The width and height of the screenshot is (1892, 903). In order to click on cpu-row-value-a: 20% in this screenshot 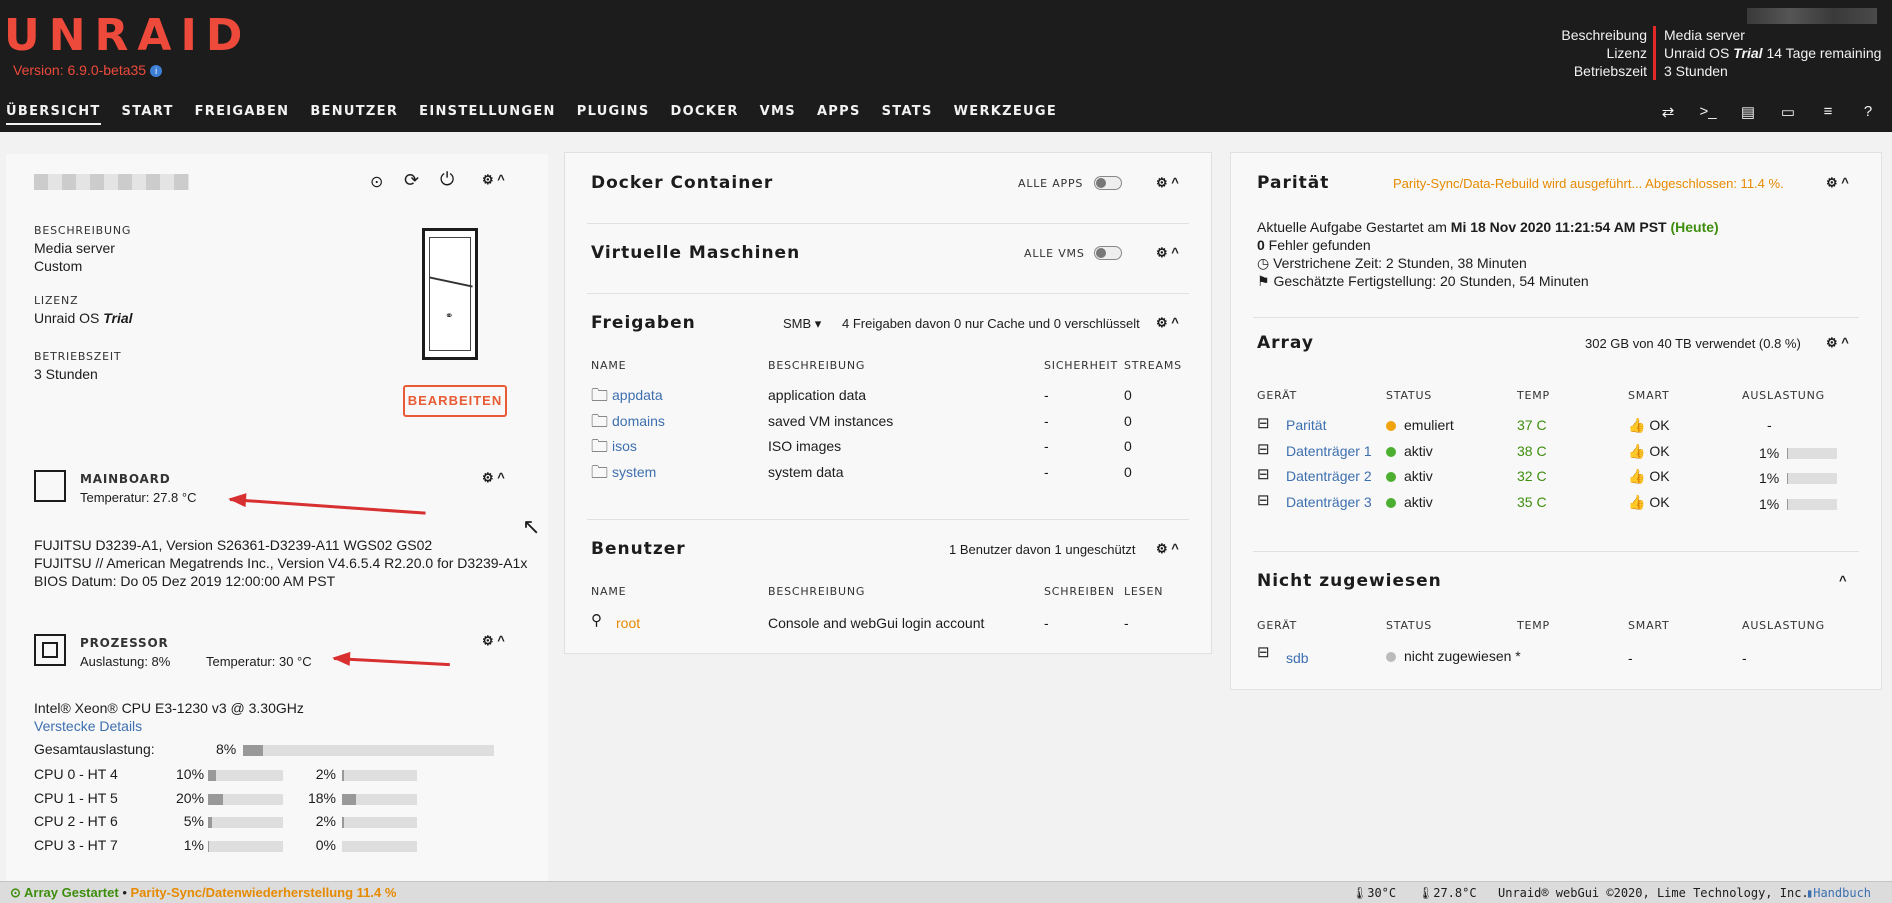, I will do `click(190, 797)`.